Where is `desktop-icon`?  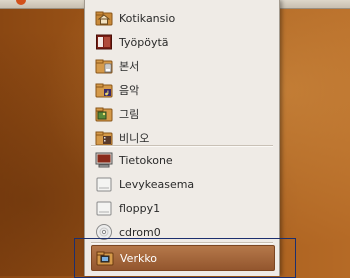
desktop-icon is located at coordinates (104, 42).